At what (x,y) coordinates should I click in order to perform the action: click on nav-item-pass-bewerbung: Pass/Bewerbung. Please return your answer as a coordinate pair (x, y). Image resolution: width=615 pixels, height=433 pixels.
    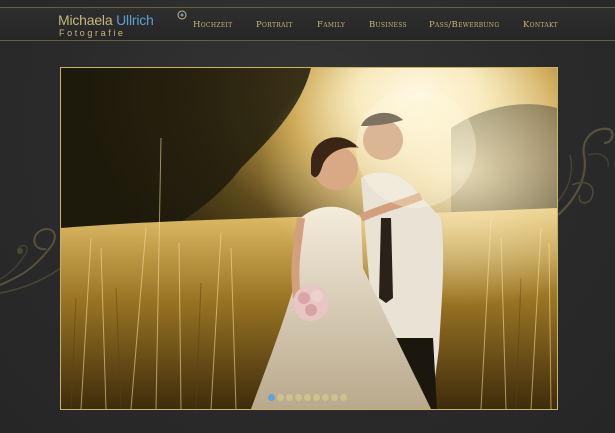
    Looking at the image, I should click on (464, 25).